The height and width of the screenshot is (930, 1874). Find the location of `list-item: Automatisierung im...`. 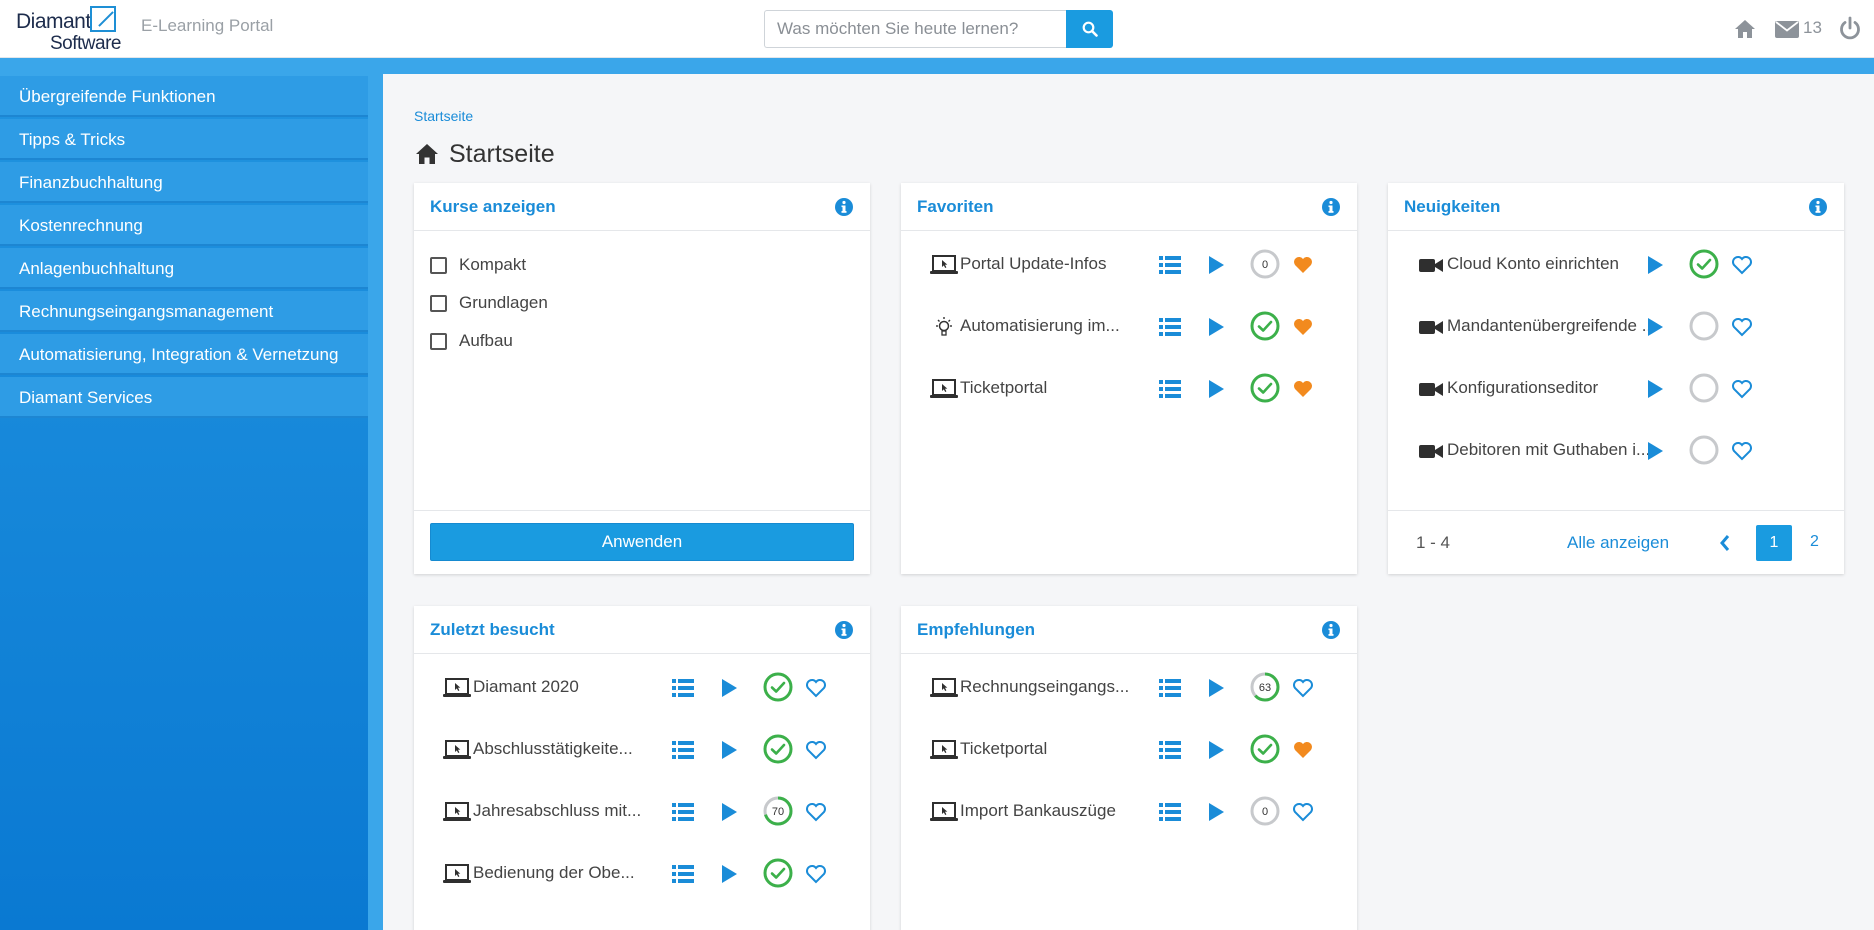

list-item: Automatisierung im... is located at coordinates (1129, 327).